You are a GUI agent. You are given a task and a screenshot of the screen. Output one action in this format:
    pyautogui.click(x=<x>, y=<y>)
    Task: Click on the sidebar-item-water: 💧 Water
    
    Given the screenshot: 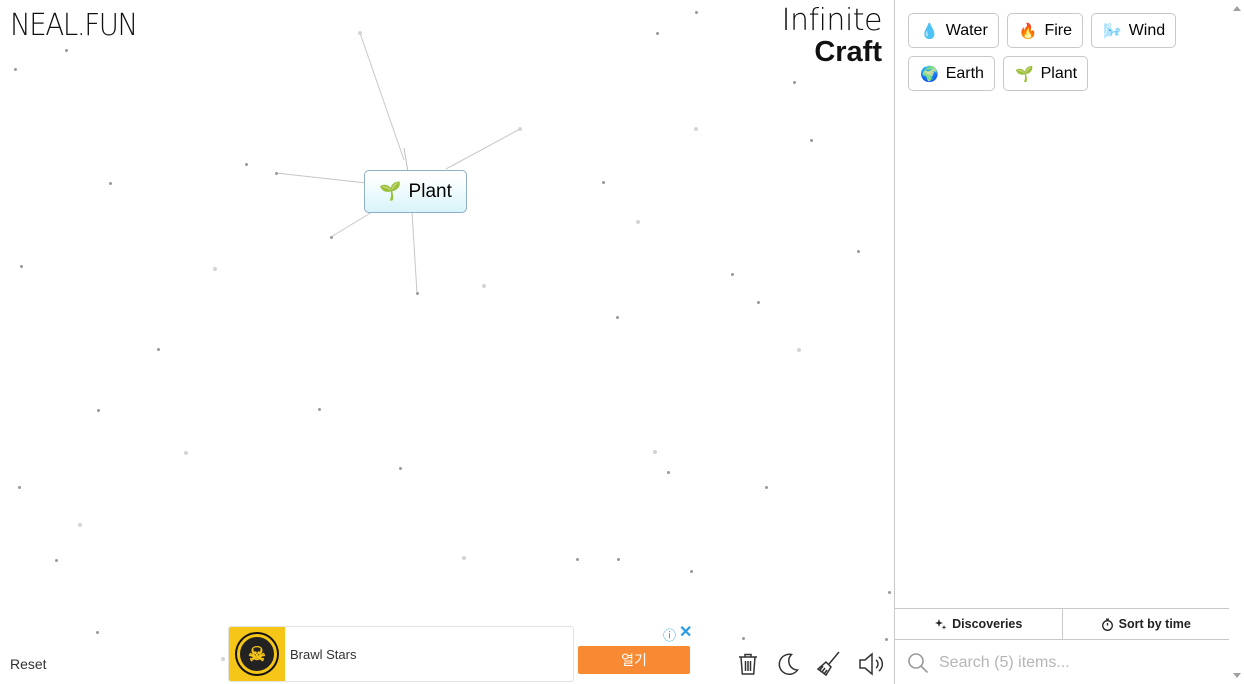 What is the action you would take?
    pyautogui.click(x=953, y=30)
    